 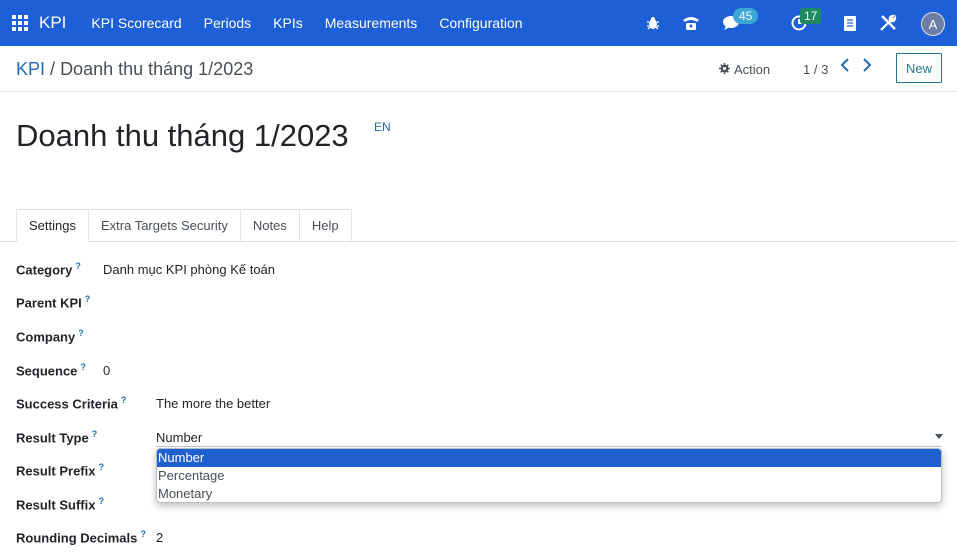 What do you see at coordinates (164, 225) in the screenshot?
I see `tab-extra-targets-security: Extra Targets Security` at bounding box center [164, 225].